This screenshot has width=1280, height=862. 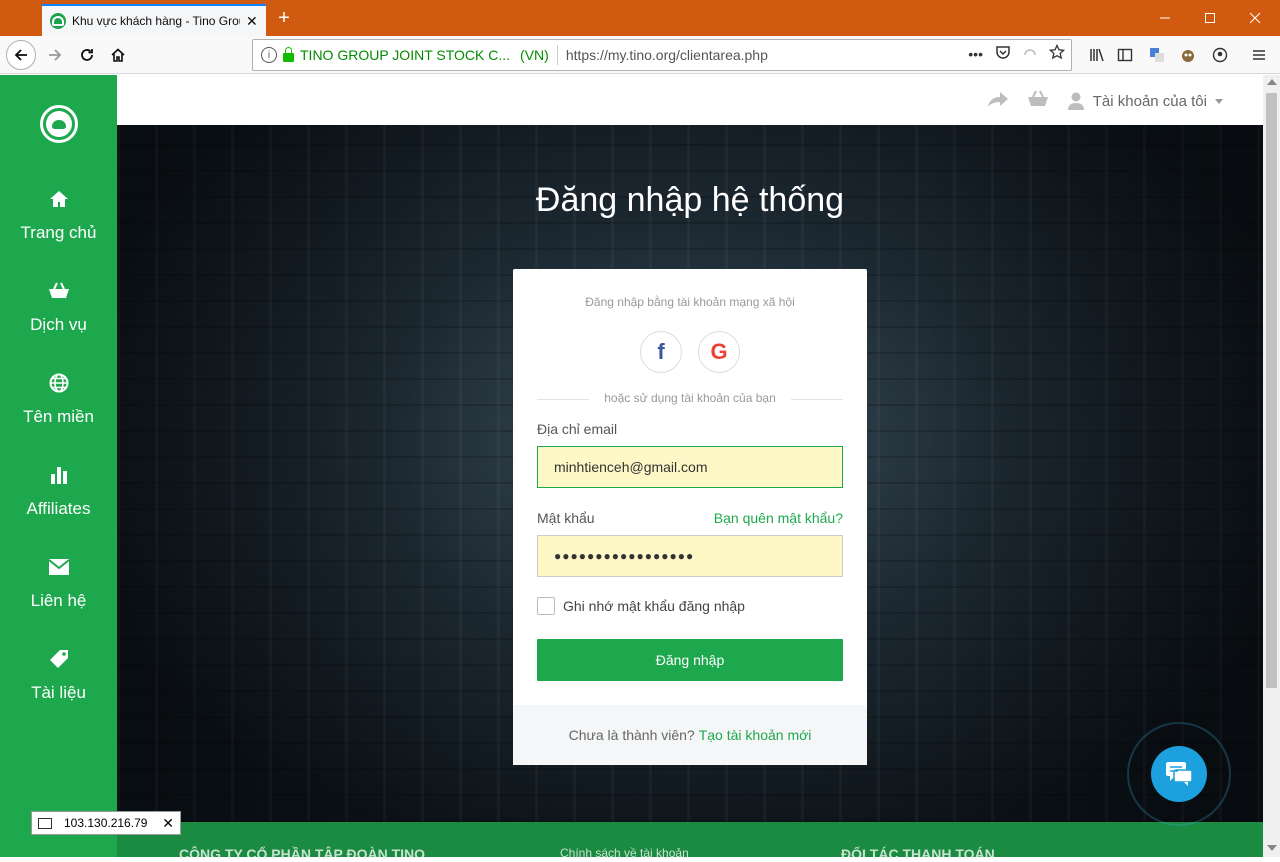 I want to click on remember-checkbox, so click(x=546, y=606).